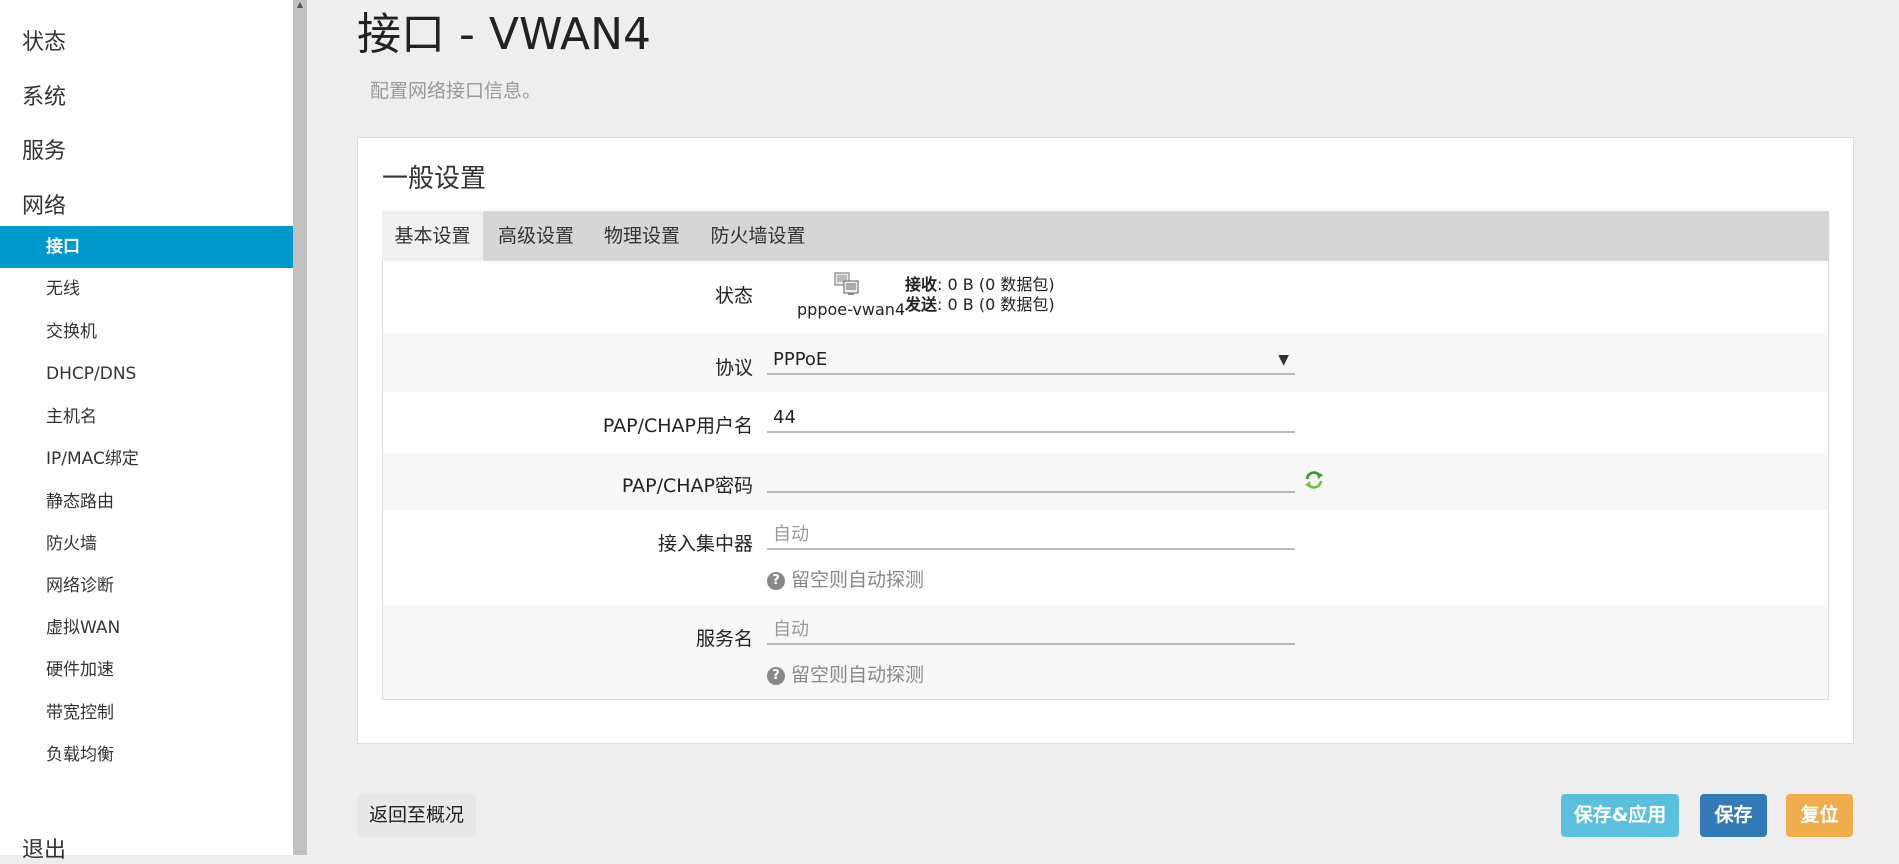 The width and height of the screenshot is (1899, 864). What do you see at coordinates (758, 236) in the screenshot?
I see `tab-firewall-settings: 防火墙设置` at bounding box center [758, 236].